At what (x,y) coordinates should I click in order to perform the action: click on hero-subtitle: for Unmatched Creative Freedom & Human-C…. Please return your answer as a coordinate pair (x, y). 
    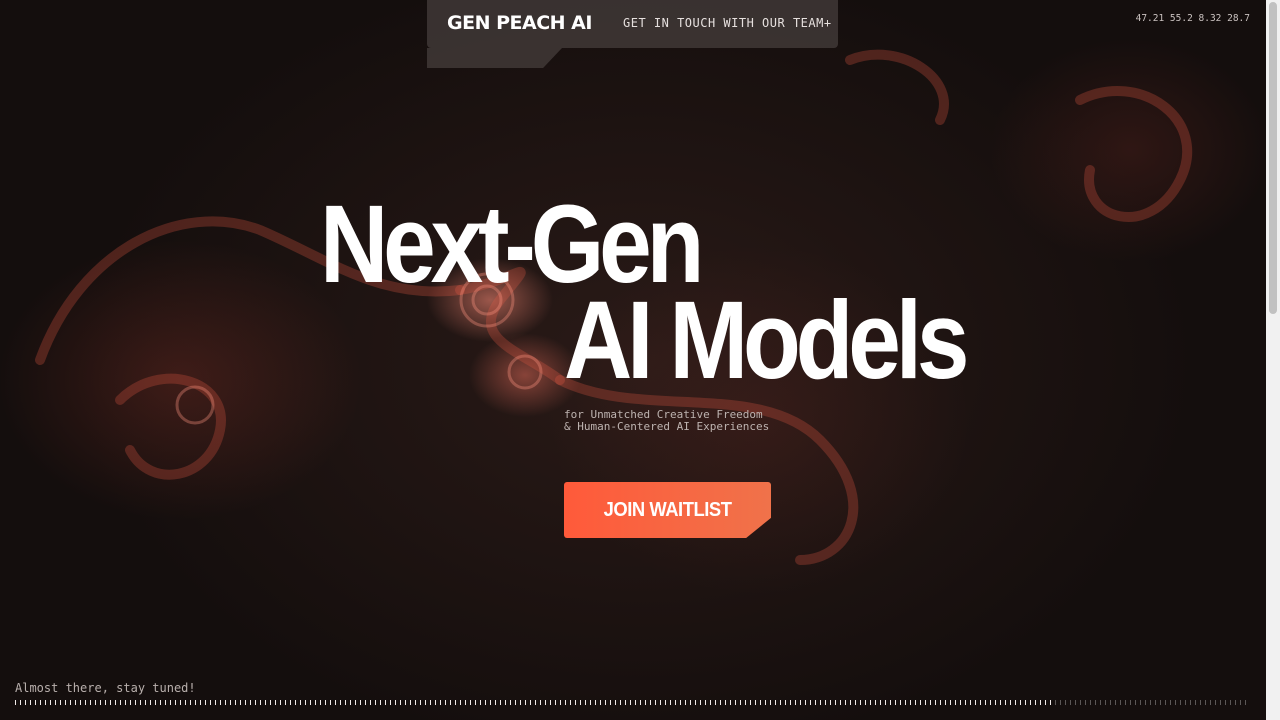
    Looking at the image, I should click on (666, 421).